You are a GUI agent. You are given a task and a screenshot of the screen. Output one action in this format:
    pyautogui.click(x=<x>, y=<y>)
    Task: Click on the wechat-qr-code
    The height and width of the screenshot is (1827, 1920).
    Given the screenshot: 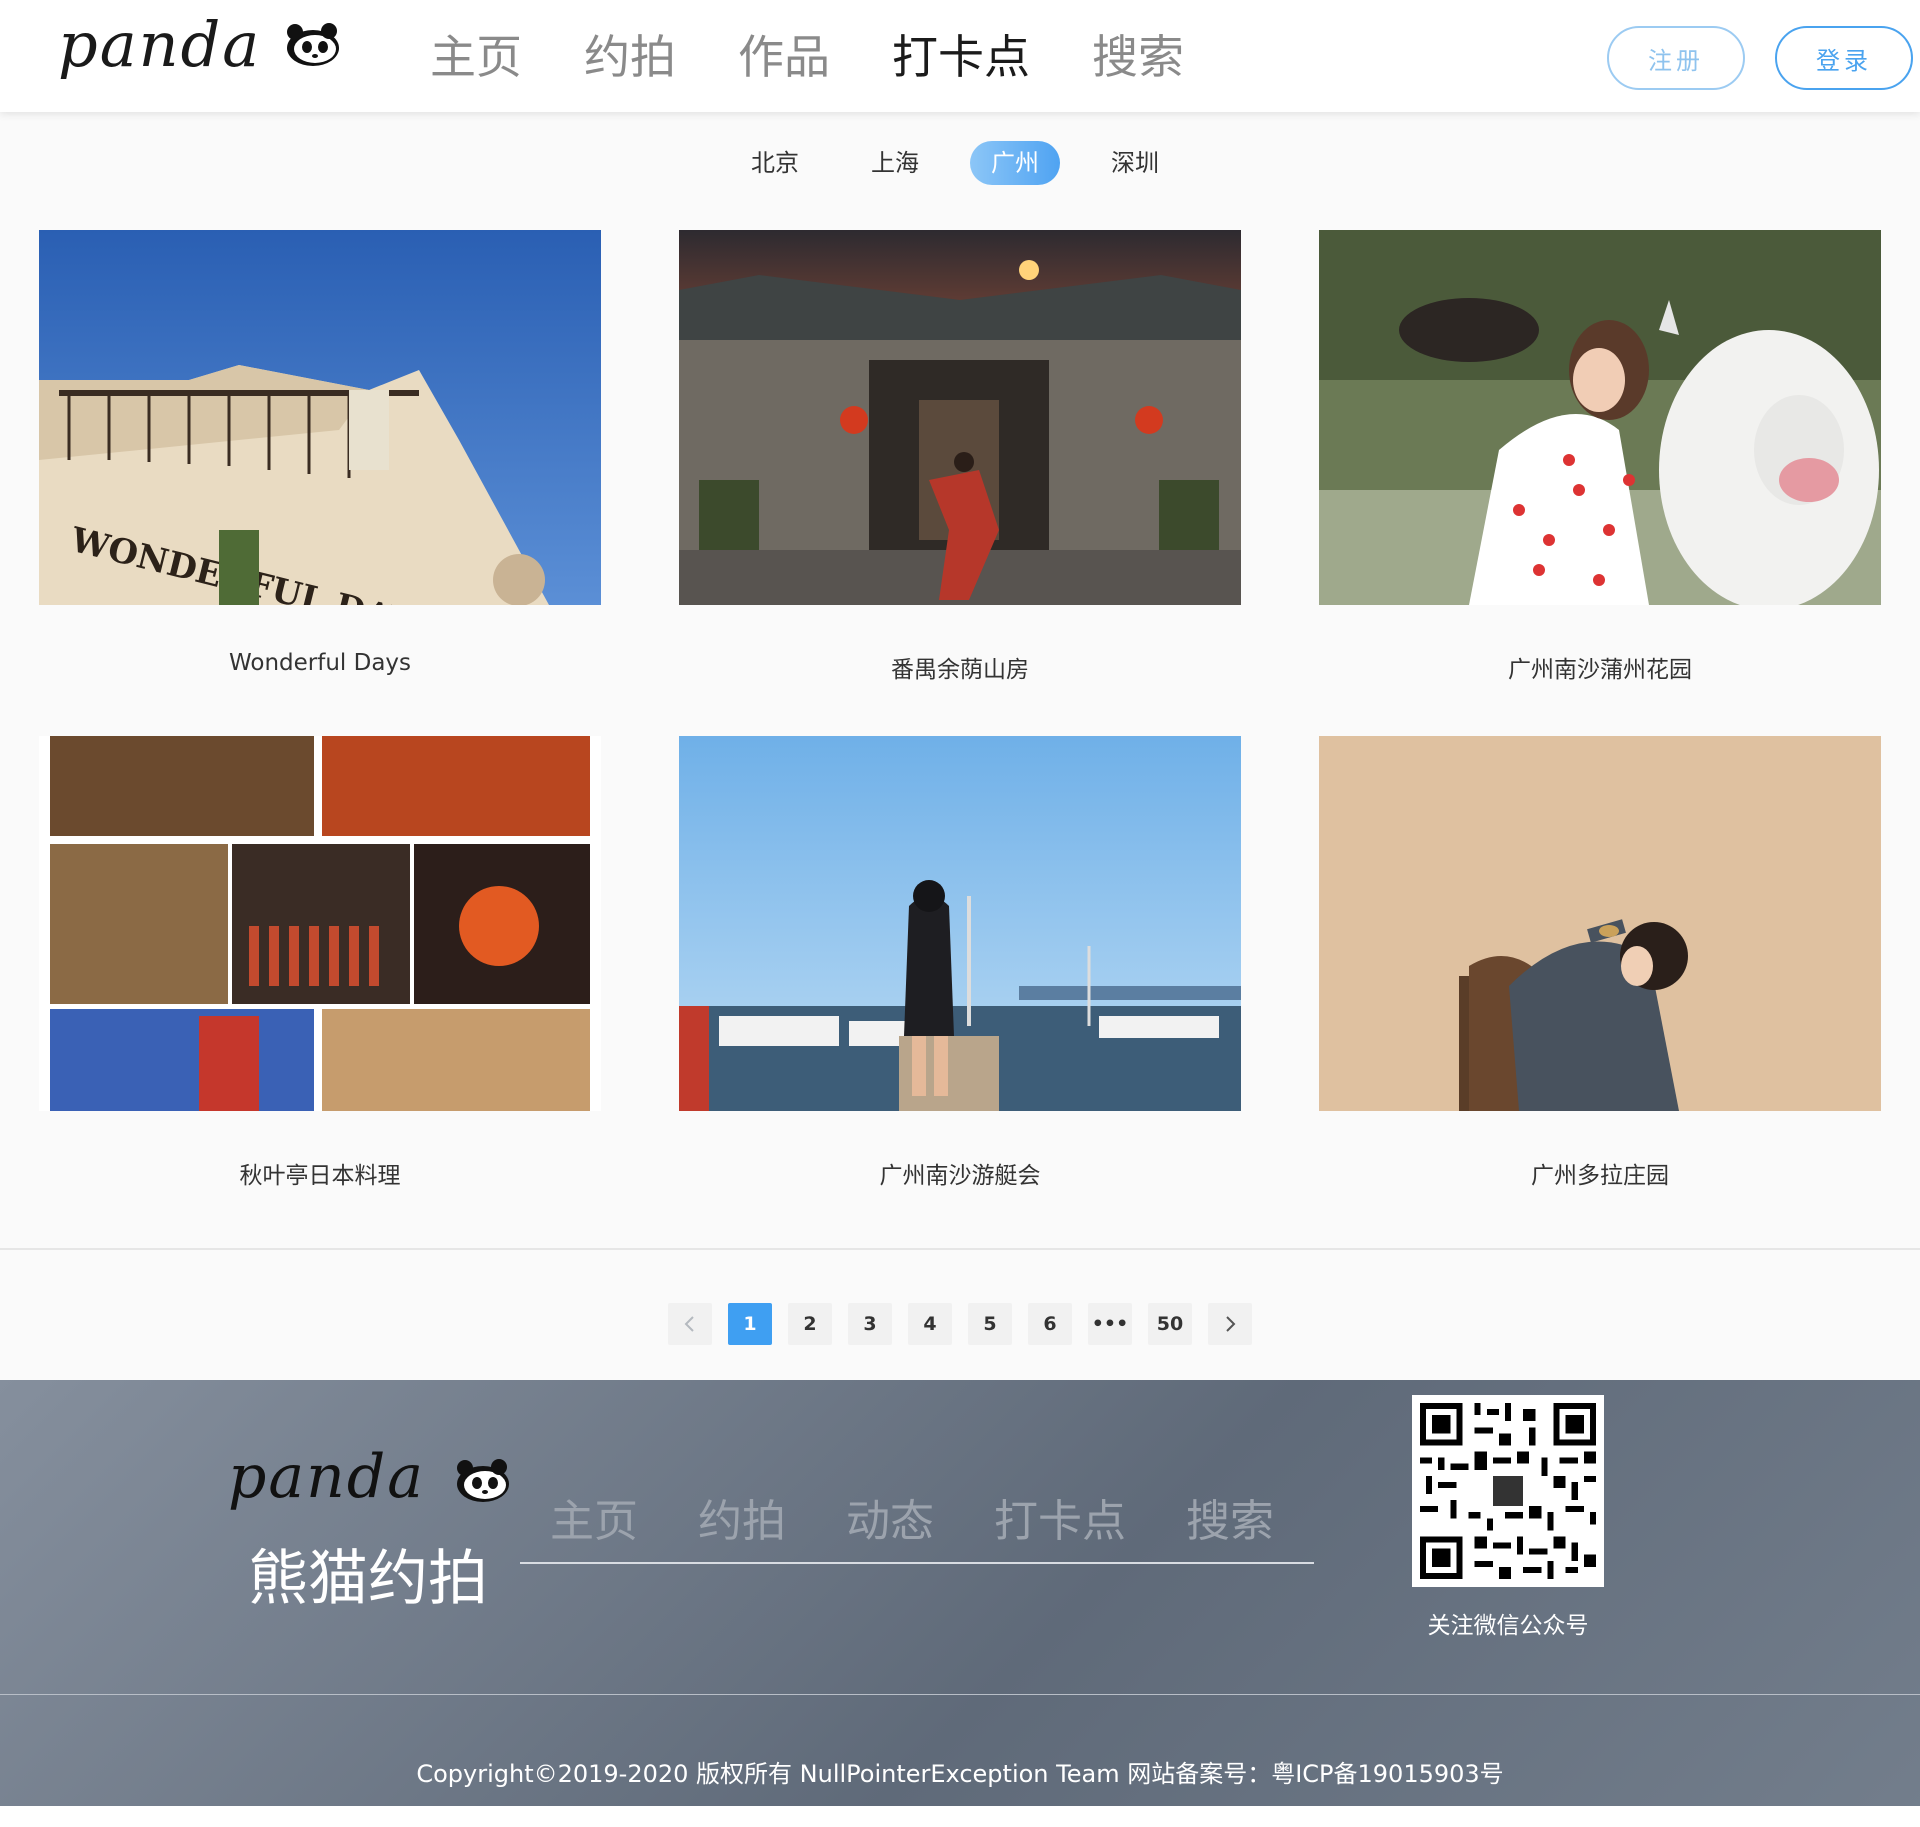 What is the action you would take?
    pyautogui.click(x=1508, y=1491)
    